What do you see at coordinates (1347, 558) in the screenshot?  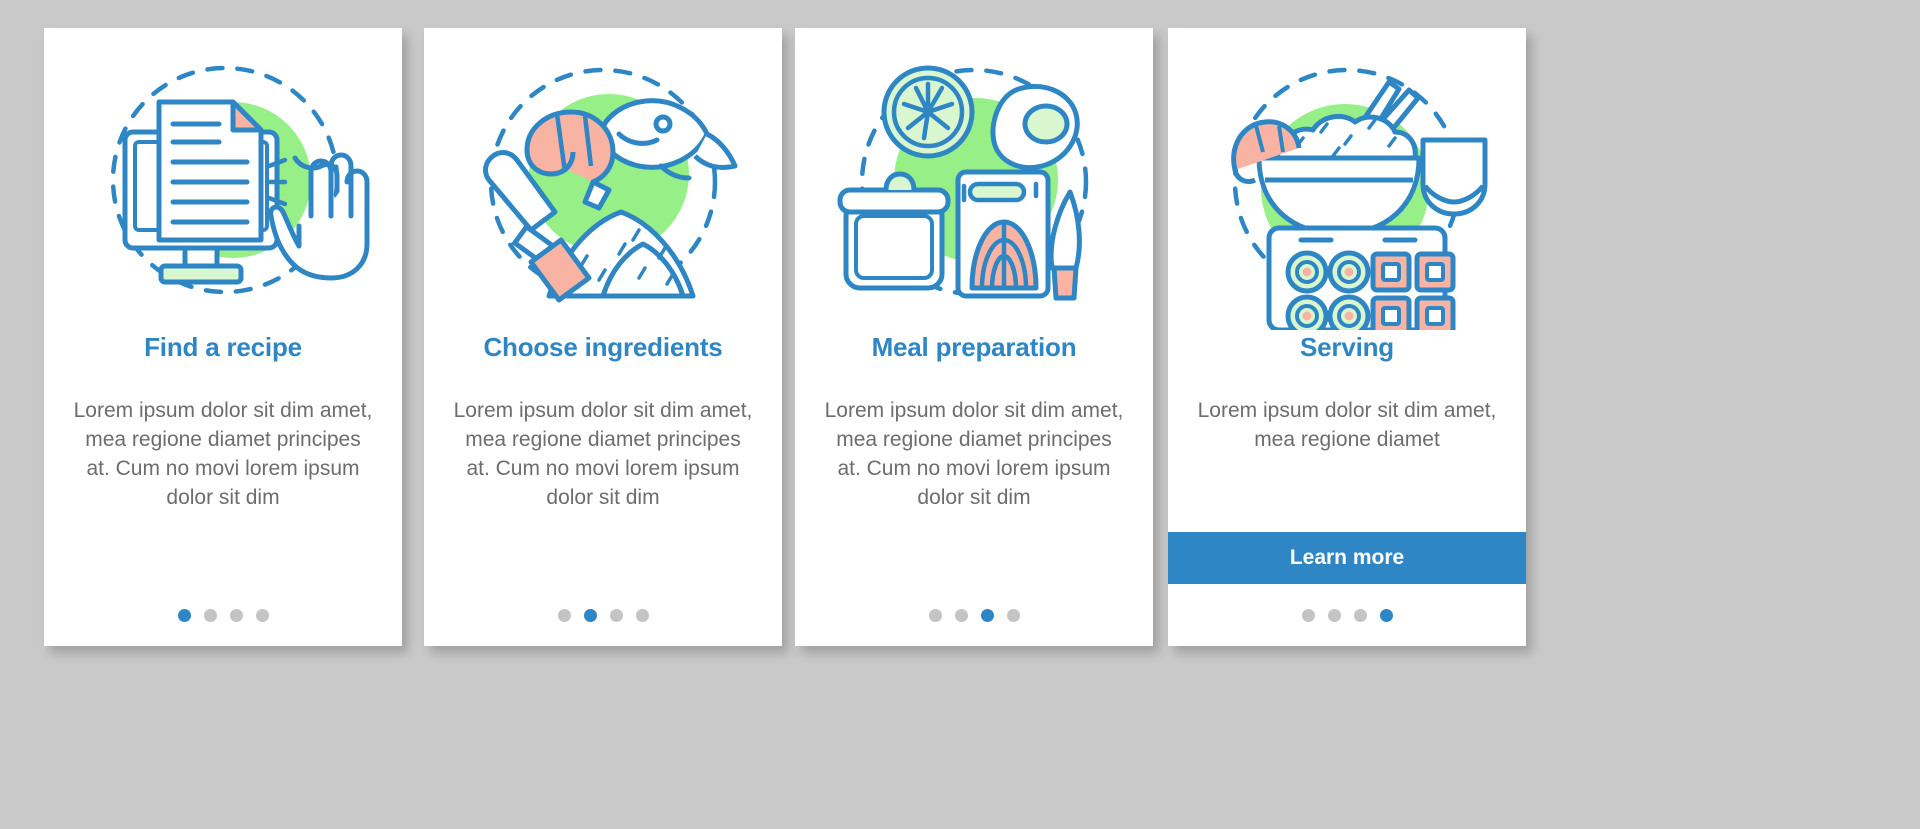 I see `learn-more-button: Learn more` at bounding box center [1347, 558].